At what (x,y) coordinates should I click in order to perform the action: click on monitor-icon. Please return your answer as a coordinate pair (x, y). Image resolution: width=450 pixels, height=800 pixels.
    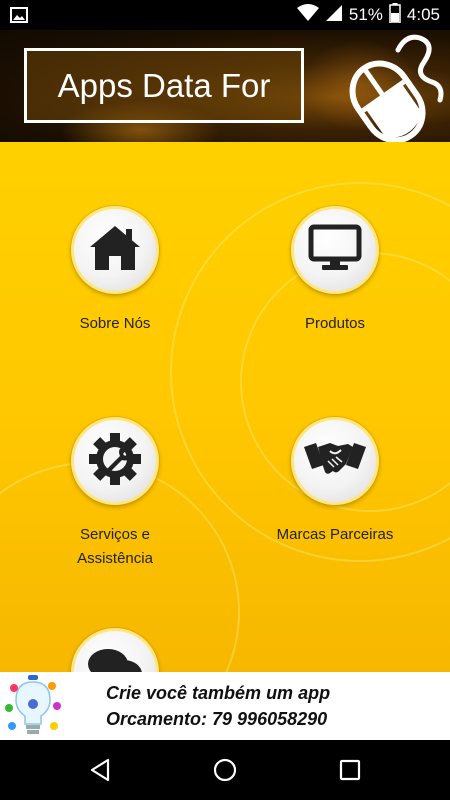
    Looking at the image, I should click on (335, 250).